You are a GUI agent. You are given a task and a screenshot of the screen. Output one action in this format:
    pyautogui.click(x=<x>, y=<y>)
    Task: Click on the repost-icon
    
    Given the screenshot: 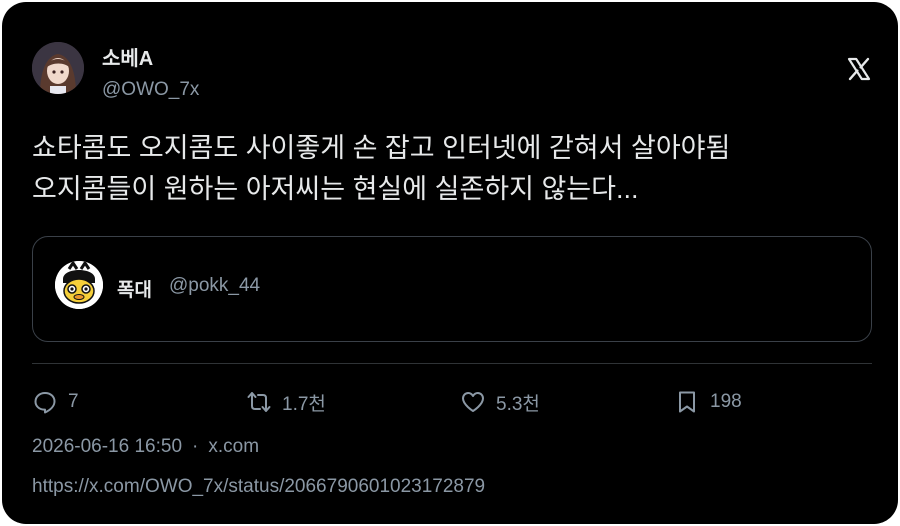 What is the action you would take?
    pyautogui.click(x=259, y=402)
    